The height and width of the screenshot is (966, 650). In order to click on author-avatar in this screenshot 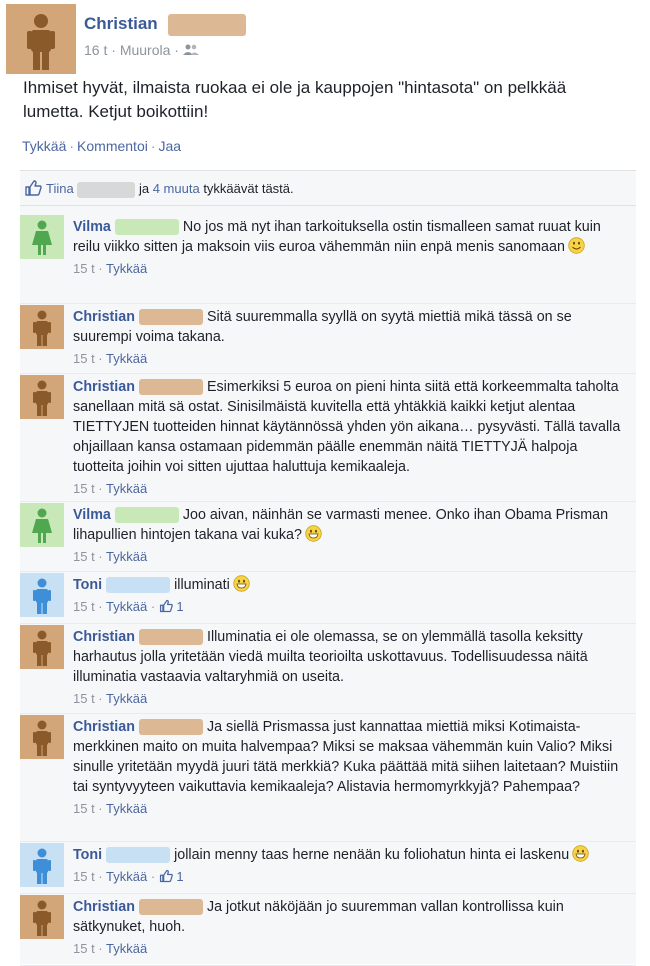, I will do `click(41, 39)`.